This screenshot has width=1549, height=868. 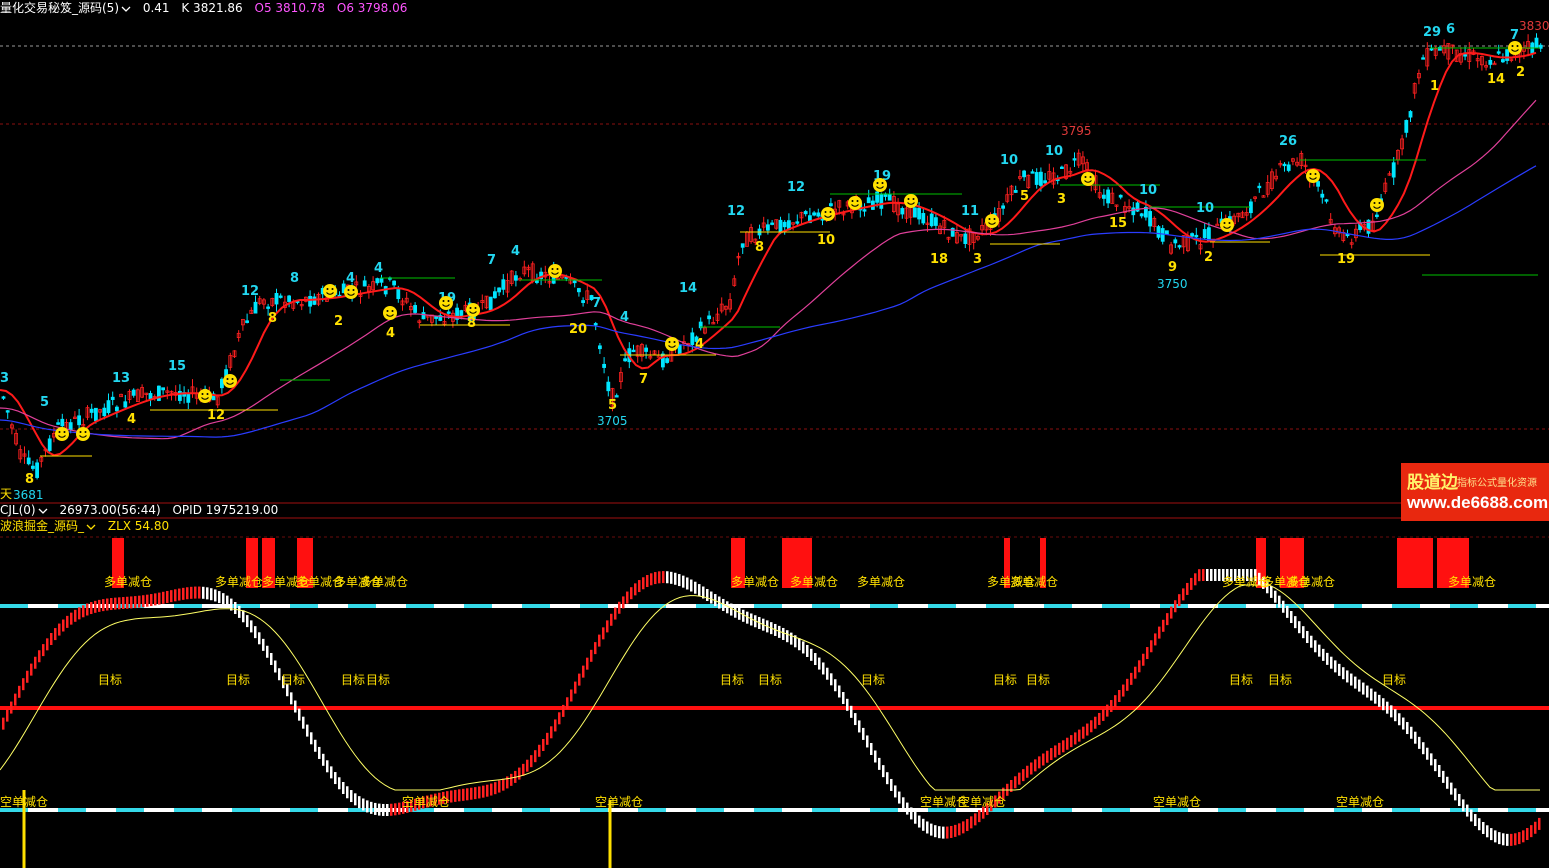 I want to click on count-label: 15, so click(x=1118, y=223).